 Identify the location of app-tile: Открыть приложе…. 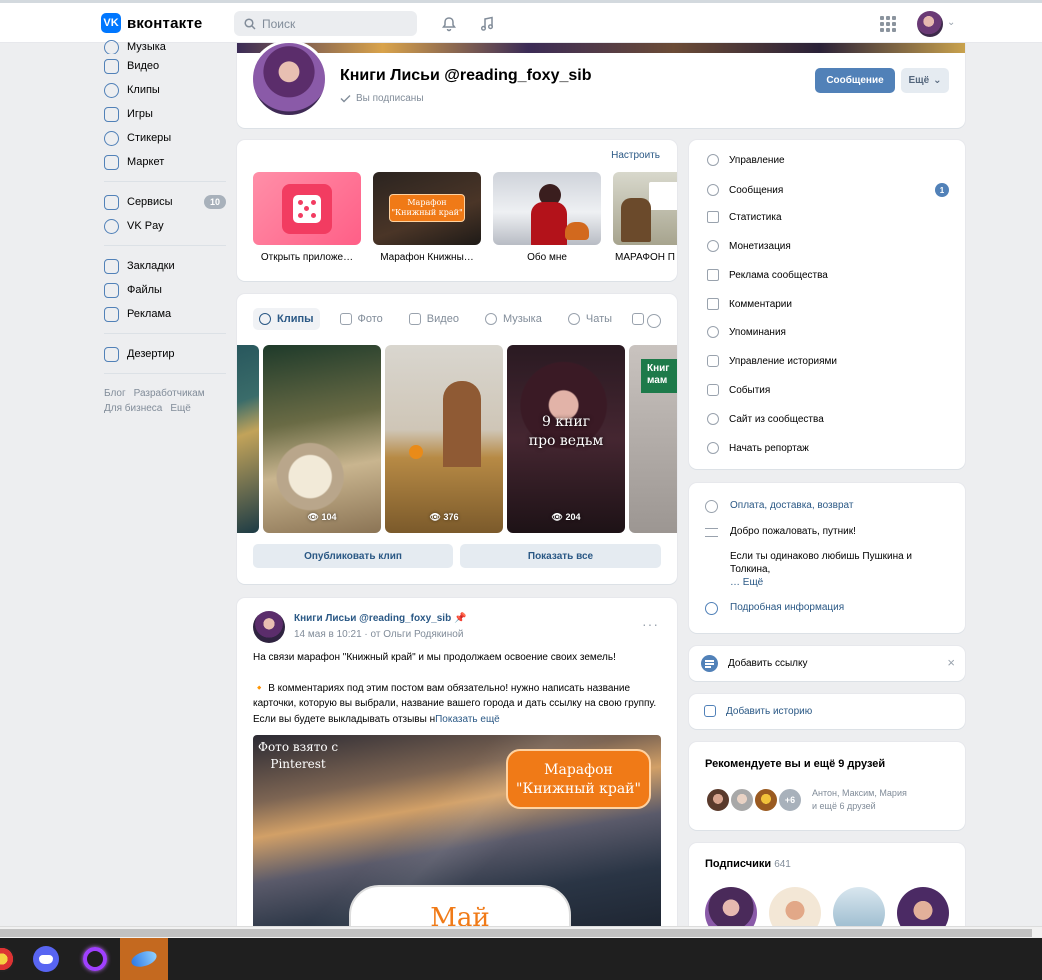
(307, 217).